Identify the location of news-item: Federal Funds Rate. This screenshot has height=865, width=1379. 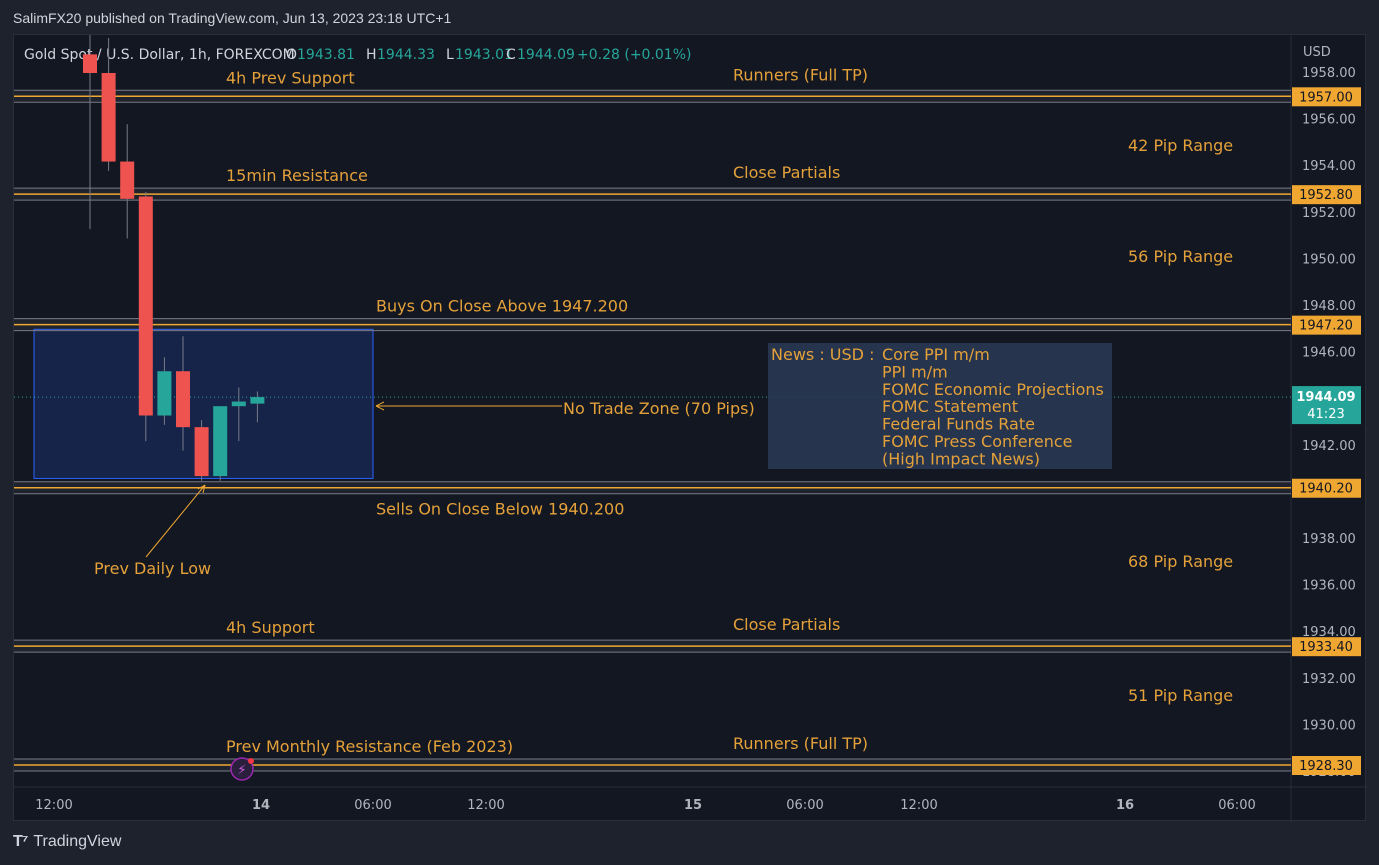
(958, 424).